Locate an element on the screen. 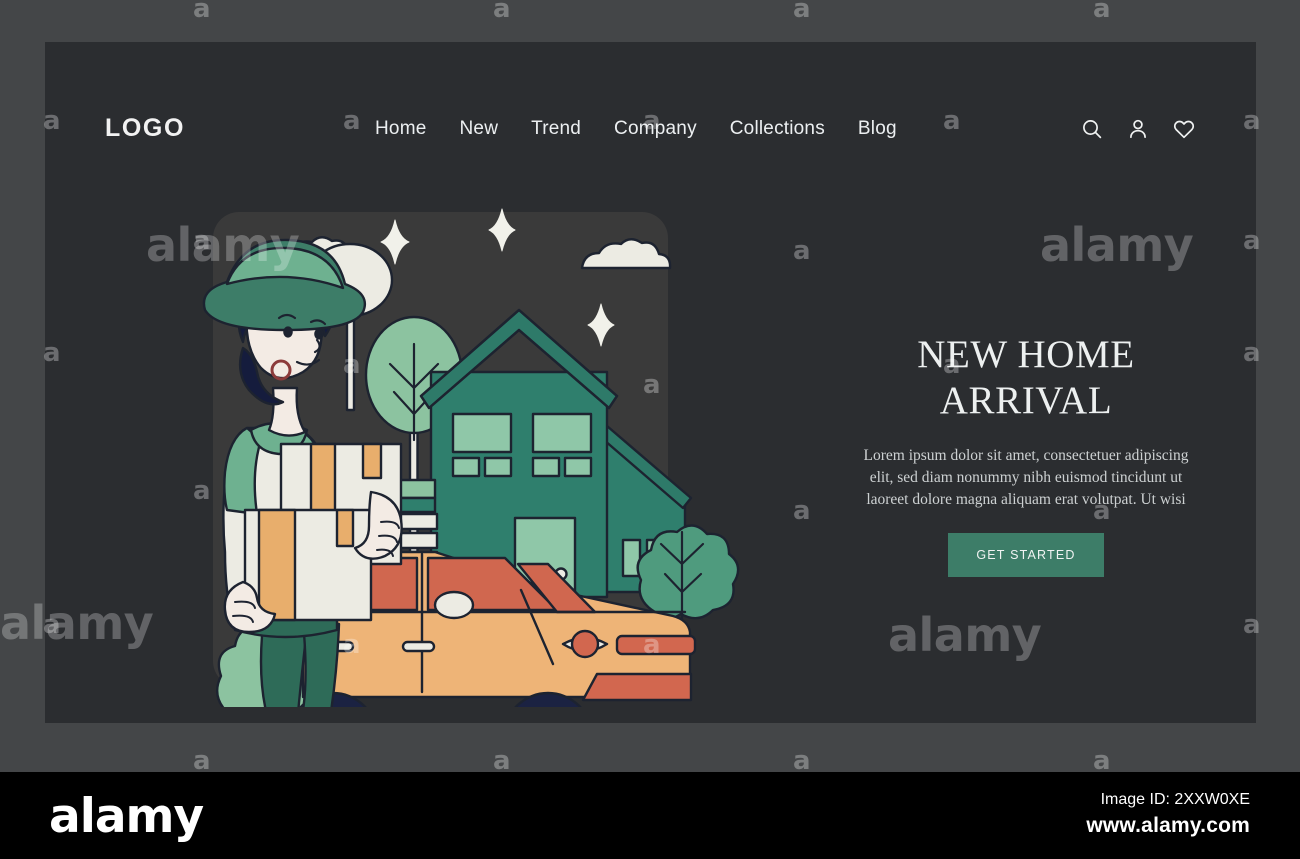  nav-item-new: New is located at coordinates (479, 129).